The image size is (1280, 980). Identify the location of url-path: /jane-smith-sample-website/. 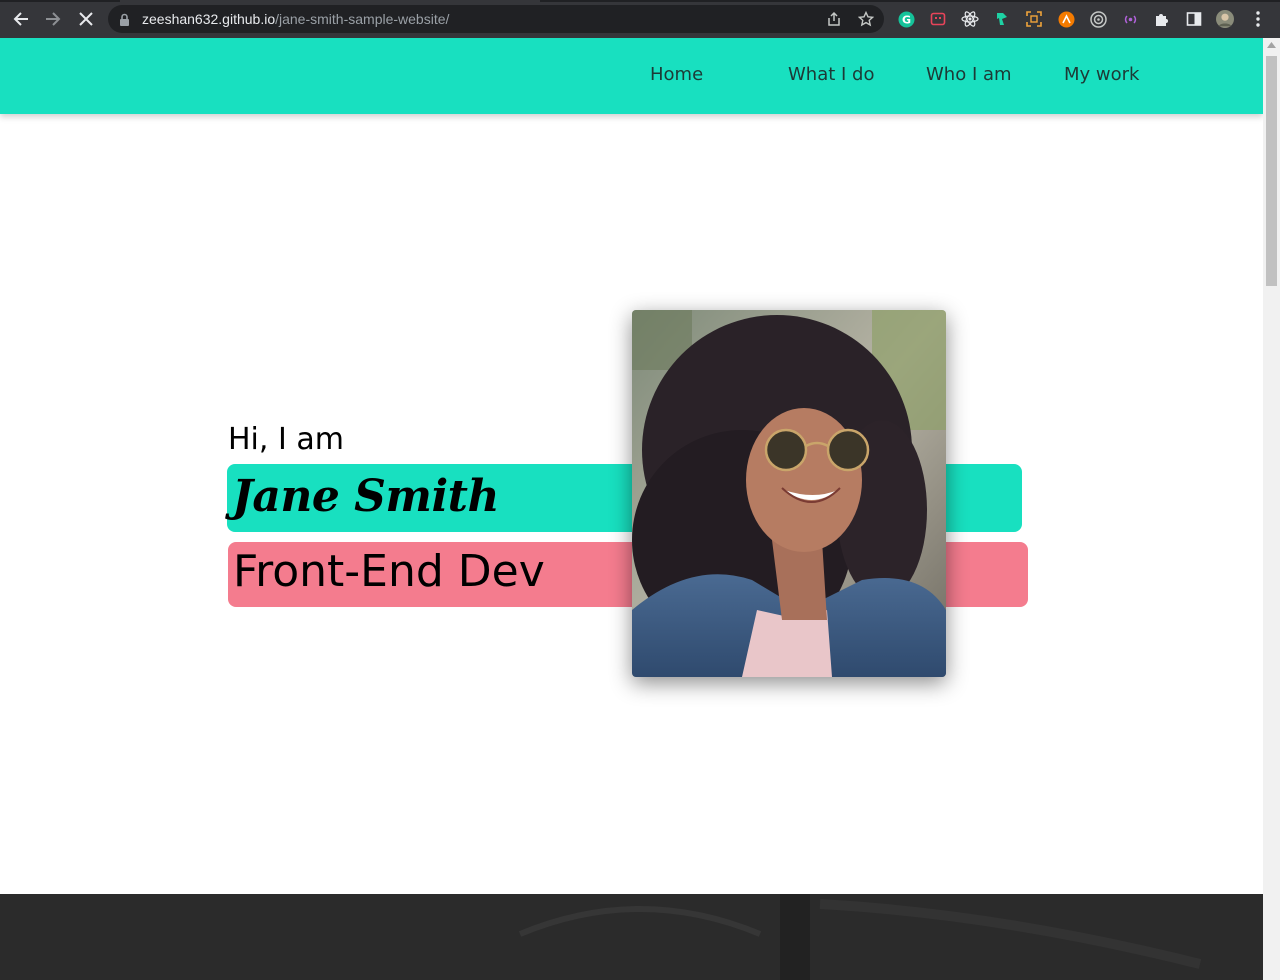
(362, 19).